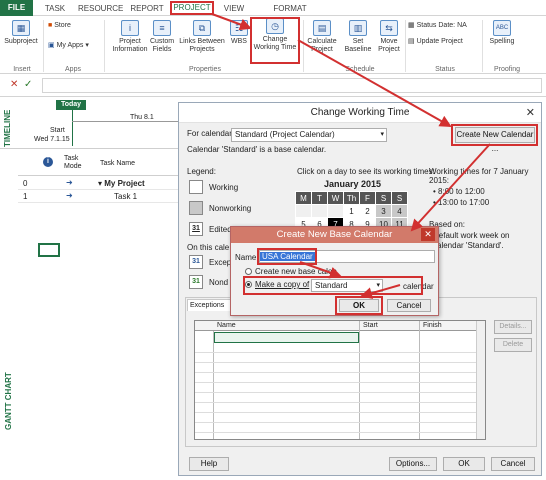  What do you see at coordinates (374, 83) in the screenshot?
I see `arrow-button-to-create` at bounding box center [374, 83].